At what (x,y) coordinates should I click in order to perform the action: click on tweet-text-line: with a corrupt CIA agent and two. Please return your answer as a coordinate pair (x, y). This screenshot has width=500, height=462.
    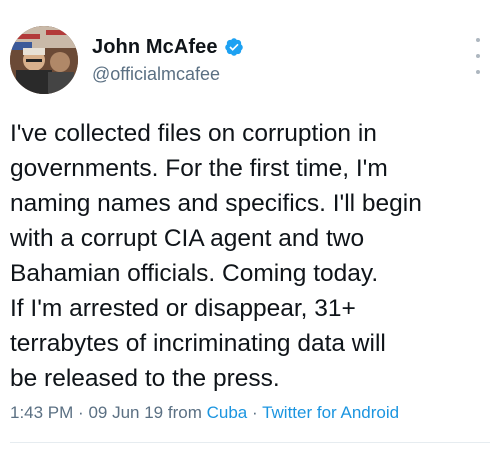
    Looking at the image, I should click on (187, 238).